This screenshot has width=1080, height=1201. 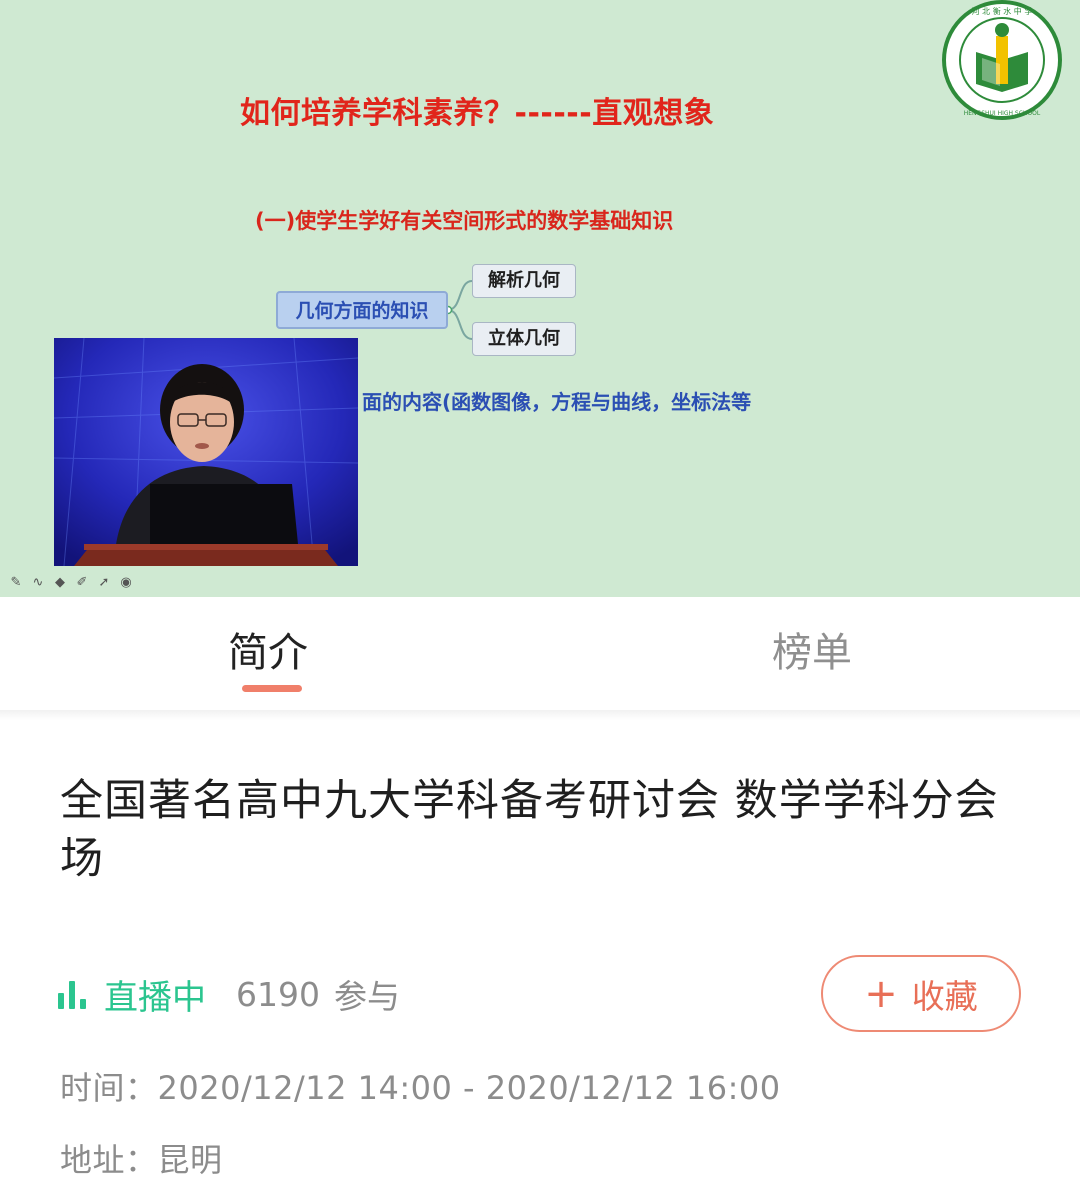 What do you see at coordinates (524, 281) in the screenshot?
I see `mindmap-node-analytic-geometry: 解析几何` at bounding box center [524, 281].